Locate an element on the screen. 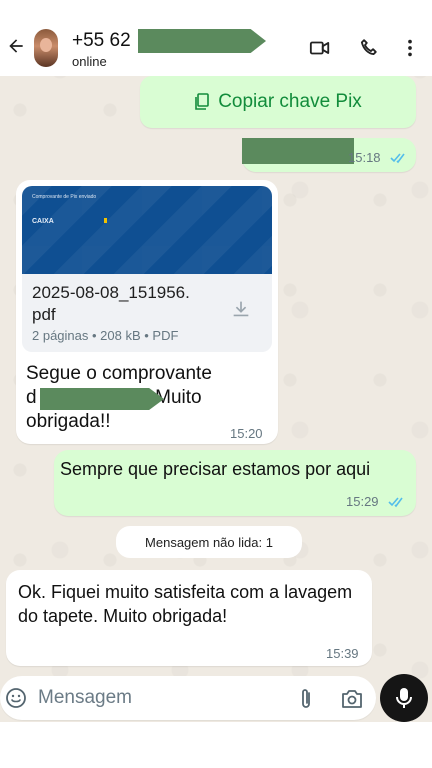 This screenshot has width=432, height=768. message-text: Sempre que precisar estamos por aqui is located at coordinates (215, 469).